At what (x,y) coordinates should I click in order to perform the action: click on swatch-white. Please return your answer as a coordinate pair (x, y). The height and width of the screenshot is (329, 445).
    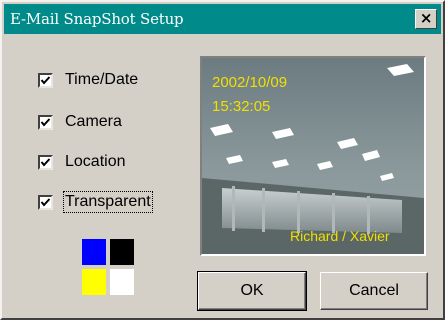
    Looking at the image, I should click on (122, 282).